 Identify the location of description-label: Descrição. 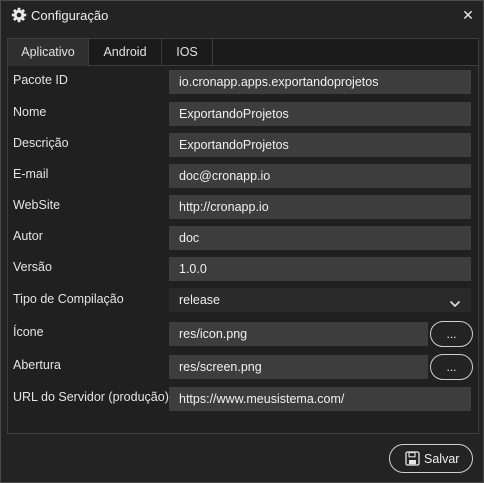
(41, 143).